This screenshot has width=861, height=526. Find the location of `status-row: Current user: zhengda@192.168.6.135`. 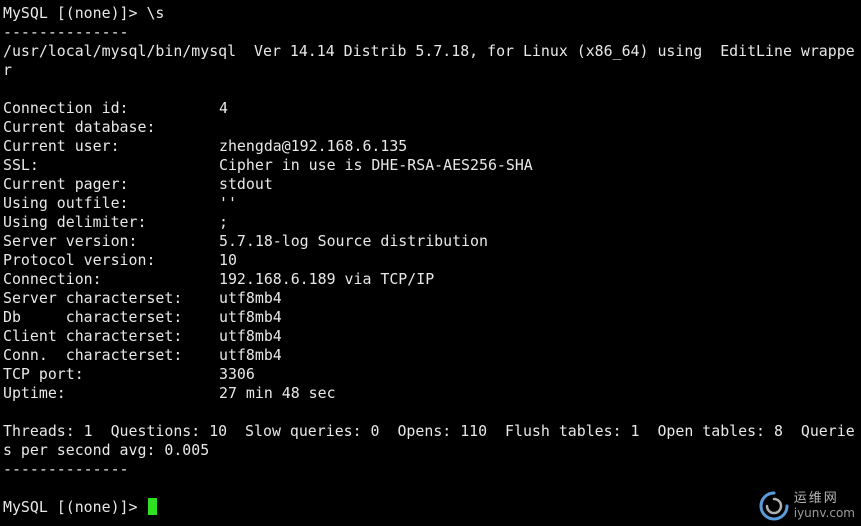

status-row: Current user: zhengda@192.168.6.135 is located at coordinates (431, 146).